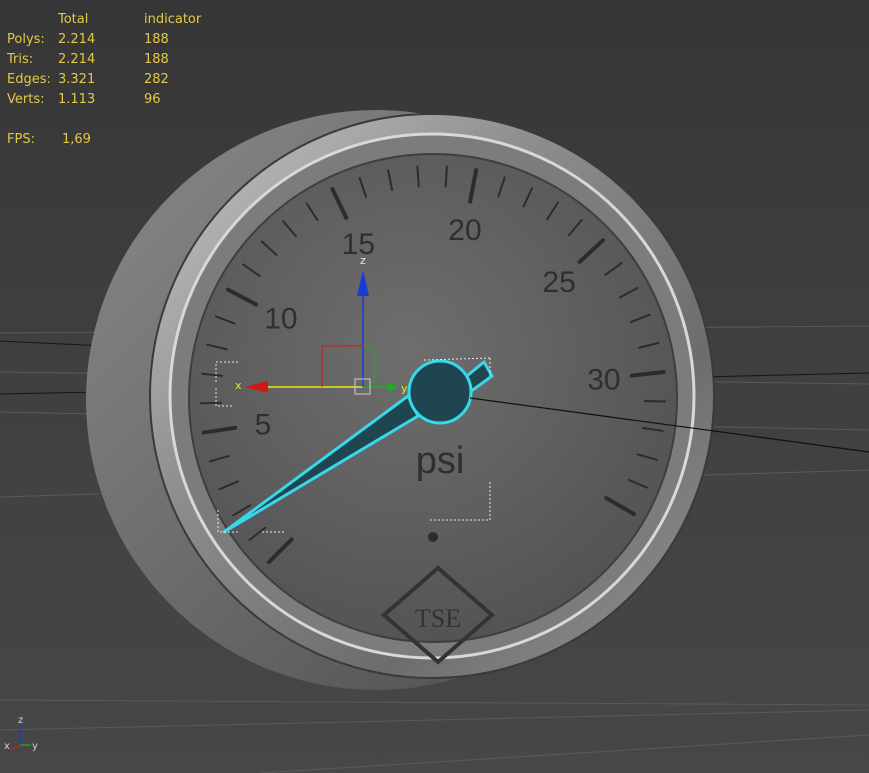  What do you see at coordinates (35, 746) in the screenshot?
I see `tripod-y-label: y` at bounding box center [35, 746].